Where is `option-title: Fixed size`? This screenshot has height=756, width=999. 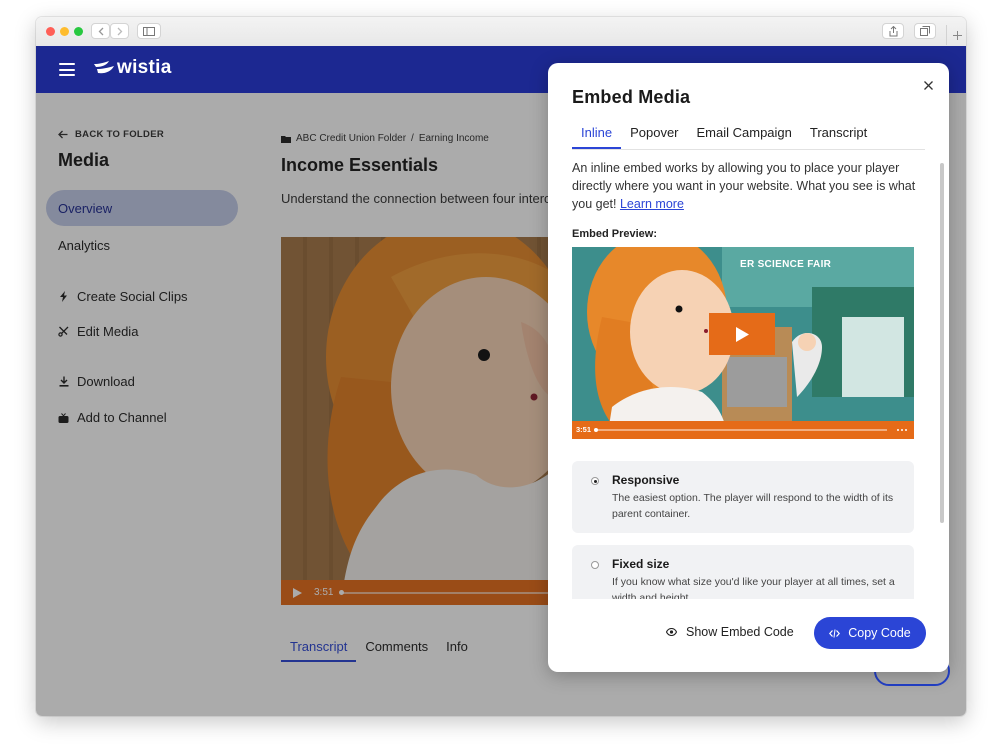
option-title: Fixed size is located at coordinates (641, 564).